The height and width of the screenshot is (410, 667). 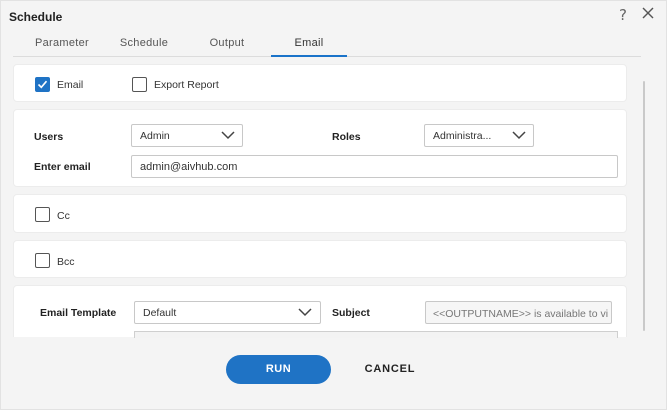 What do you see at coordinates (66, 262) in the screenshot?
I see `bcc-label: Bcc` at bounding box center [66, 262].